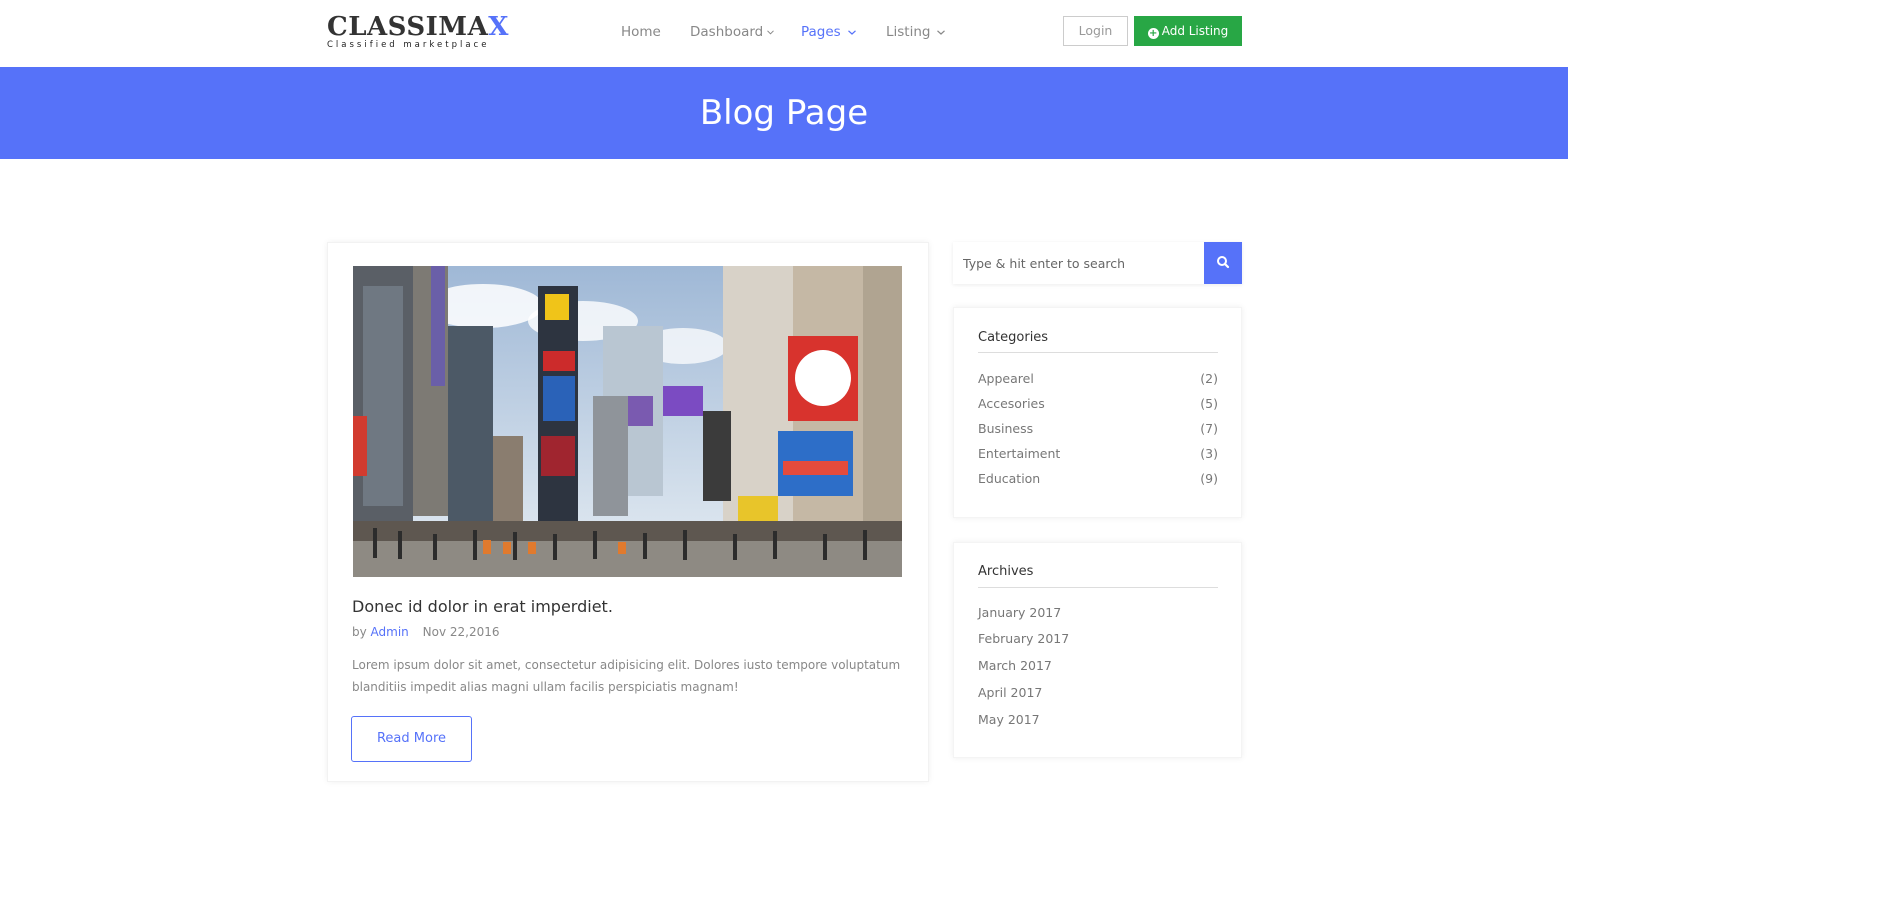 The image size is (1903, 924). I want to click on site-logo: CLASSIMAX Classified marketplace, so click(418, 32).